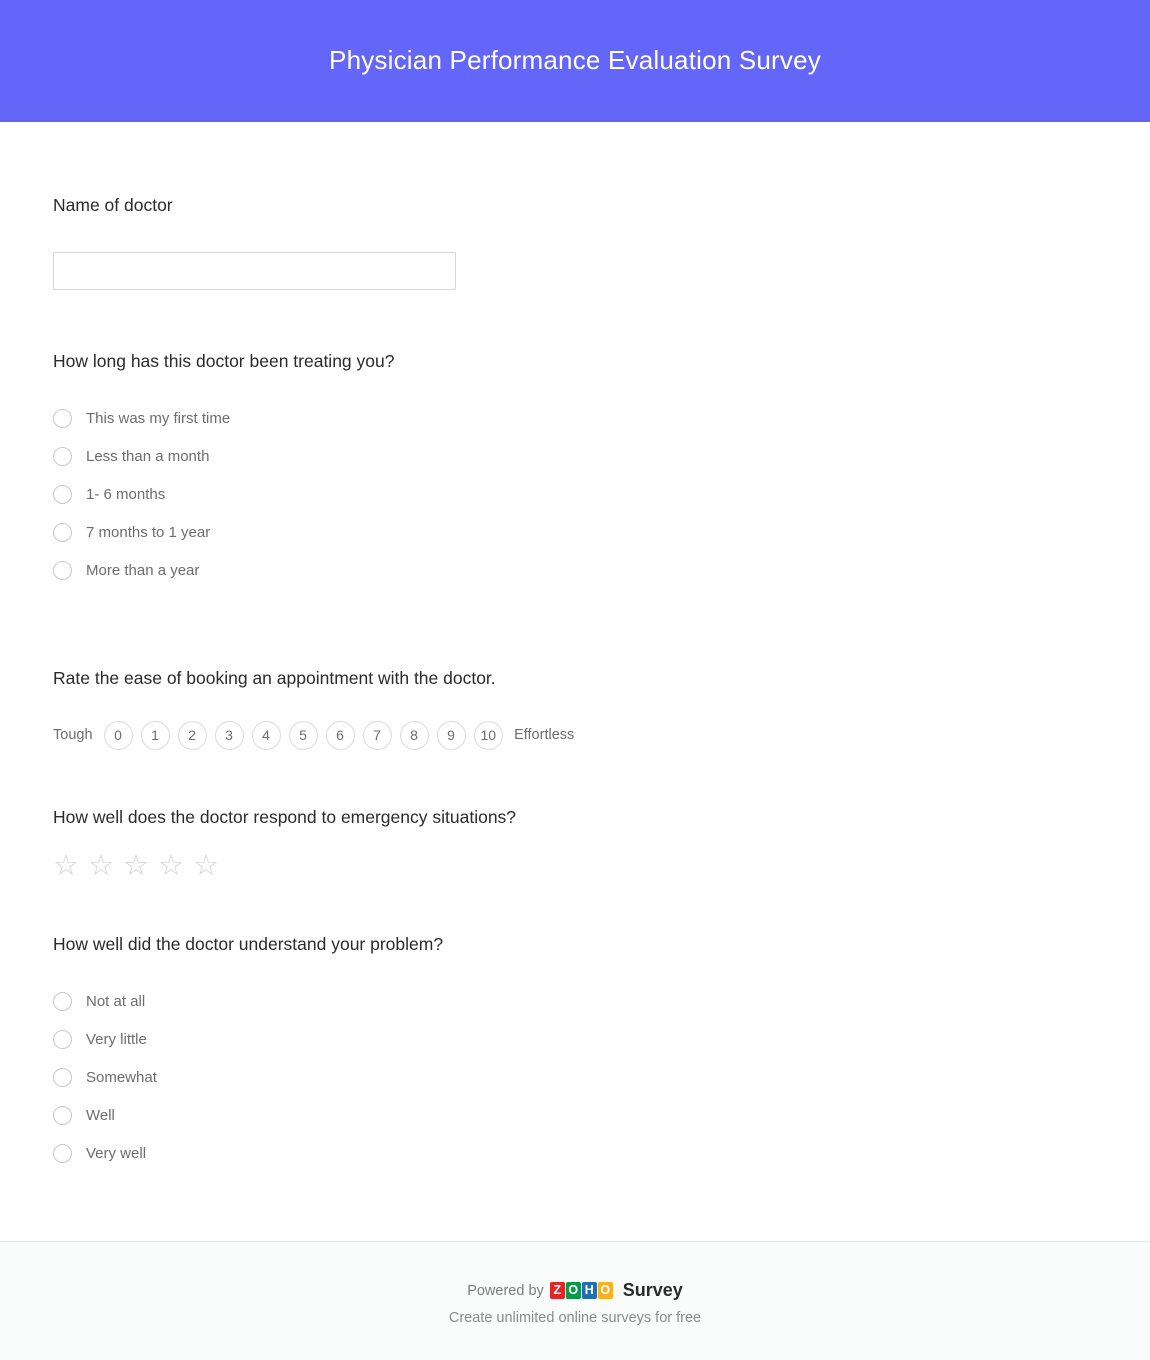 Image resolution: width=1150 pixels, height=1360 pixels. What do you see at coordinates (377, 735) in the screenshot?
I see `nps-option-7: 7` at bounding box center [377, 735].